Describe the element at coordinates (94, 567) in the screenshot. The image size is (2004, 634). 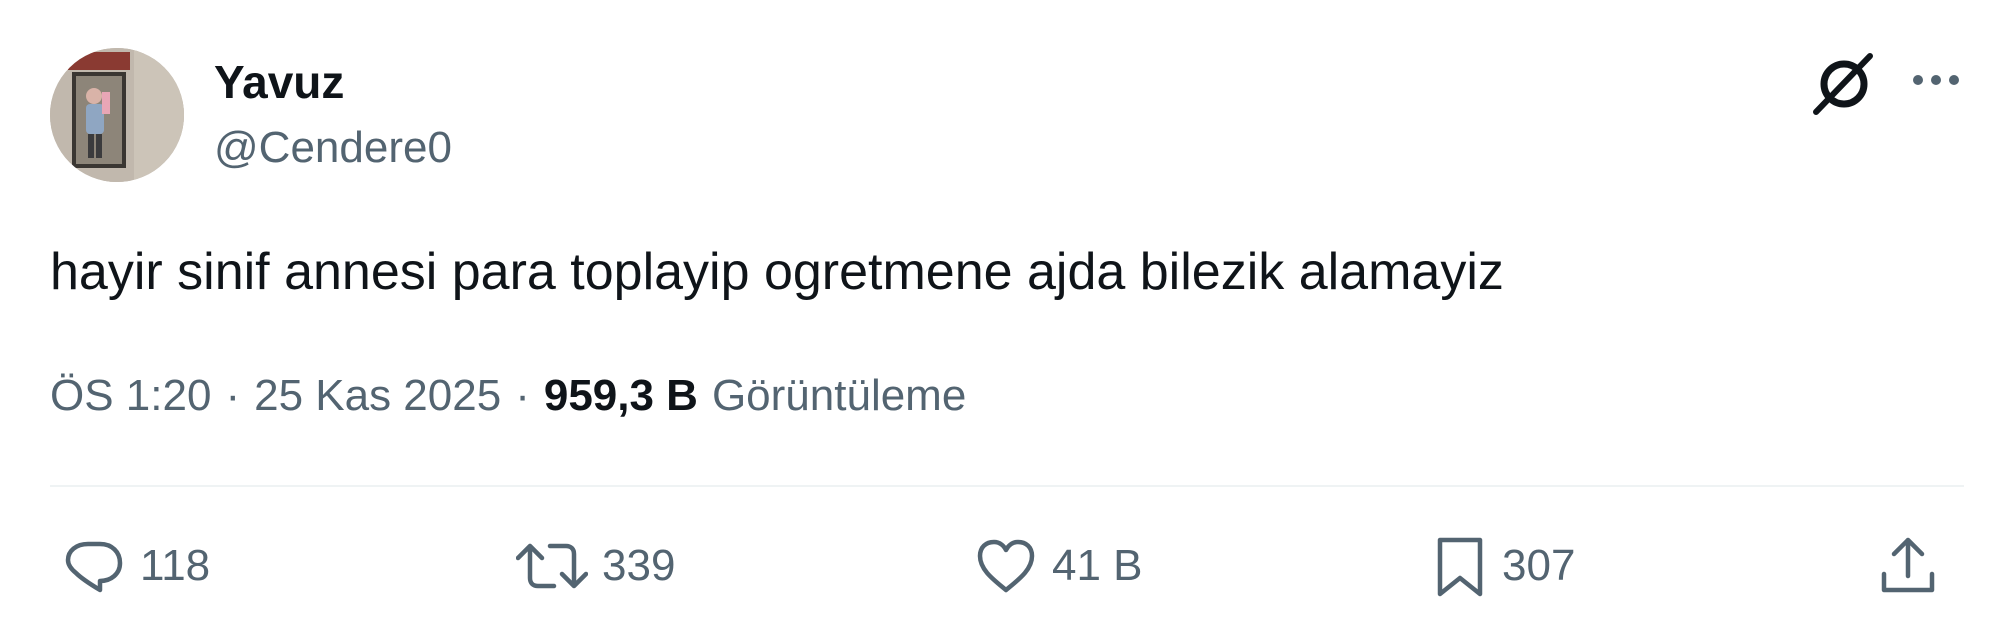
I see `reply-icon` at that location.